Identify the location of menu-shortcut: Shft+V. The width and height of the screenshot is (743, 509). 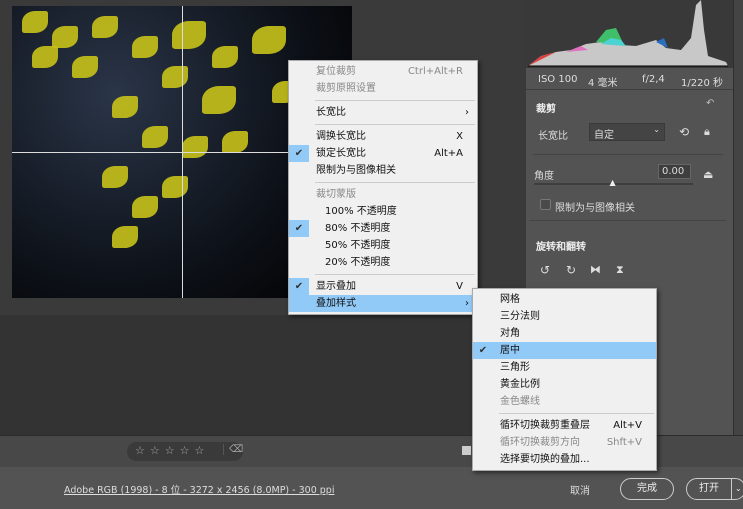
(624, 442).